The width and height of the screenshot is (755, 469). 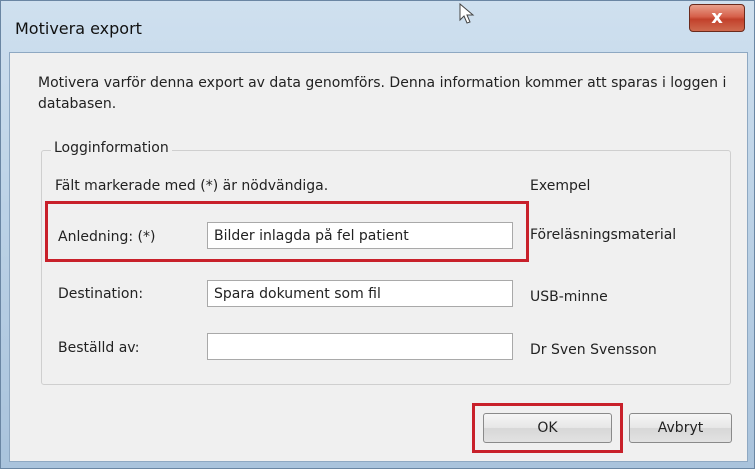 What do you see at coordinates (593, 350) in the screenshot?
I see `ordered-by-example: Dr Sven Svensson` at bounding box center [593, 350].